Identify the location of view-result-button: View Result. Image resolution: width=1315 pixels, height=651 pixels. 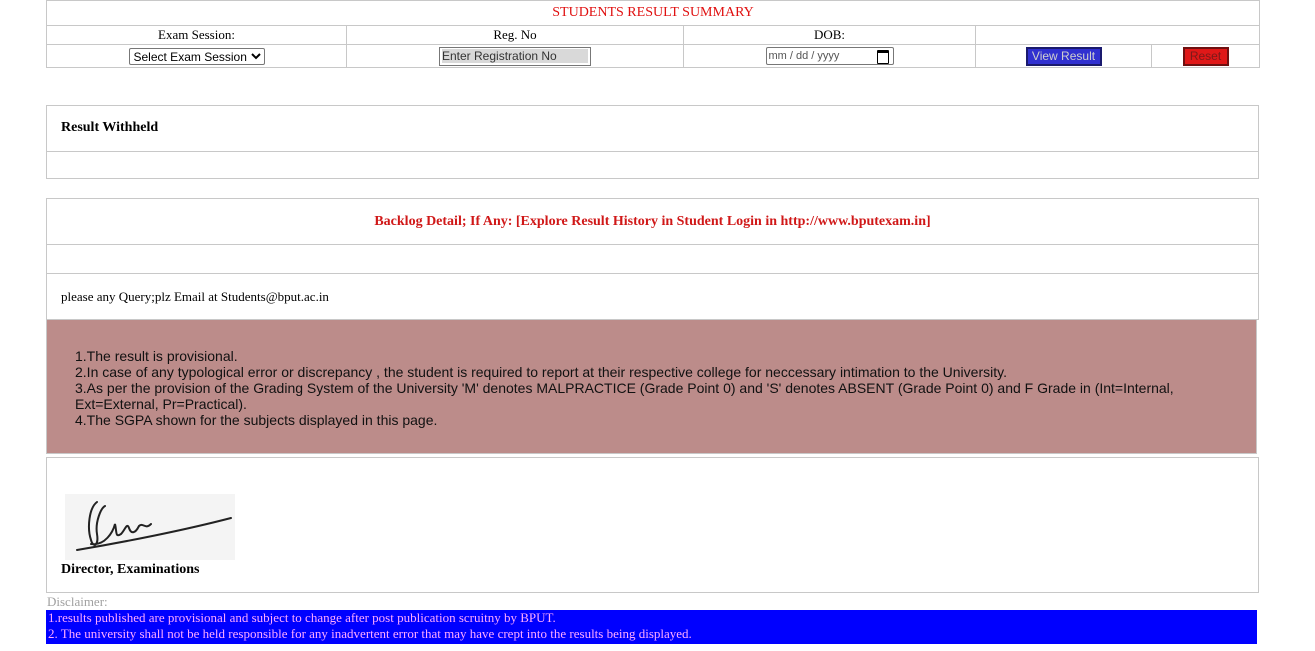
(1063, 56).